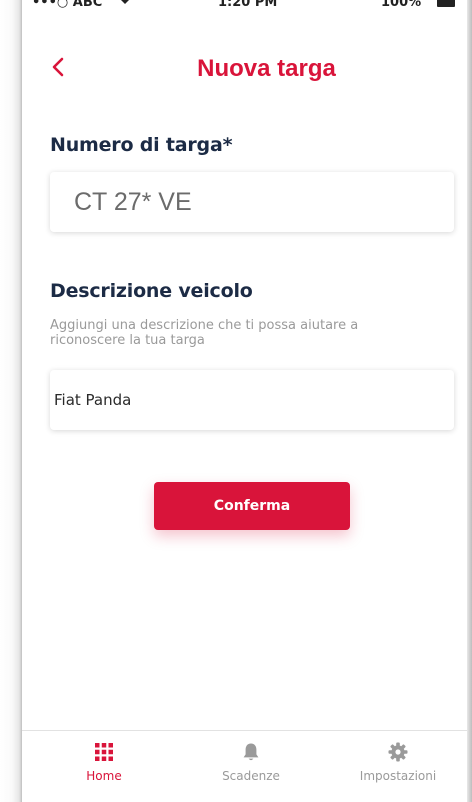  I want to click on plate-number-field: CT 27* VE, so click(252, 202).